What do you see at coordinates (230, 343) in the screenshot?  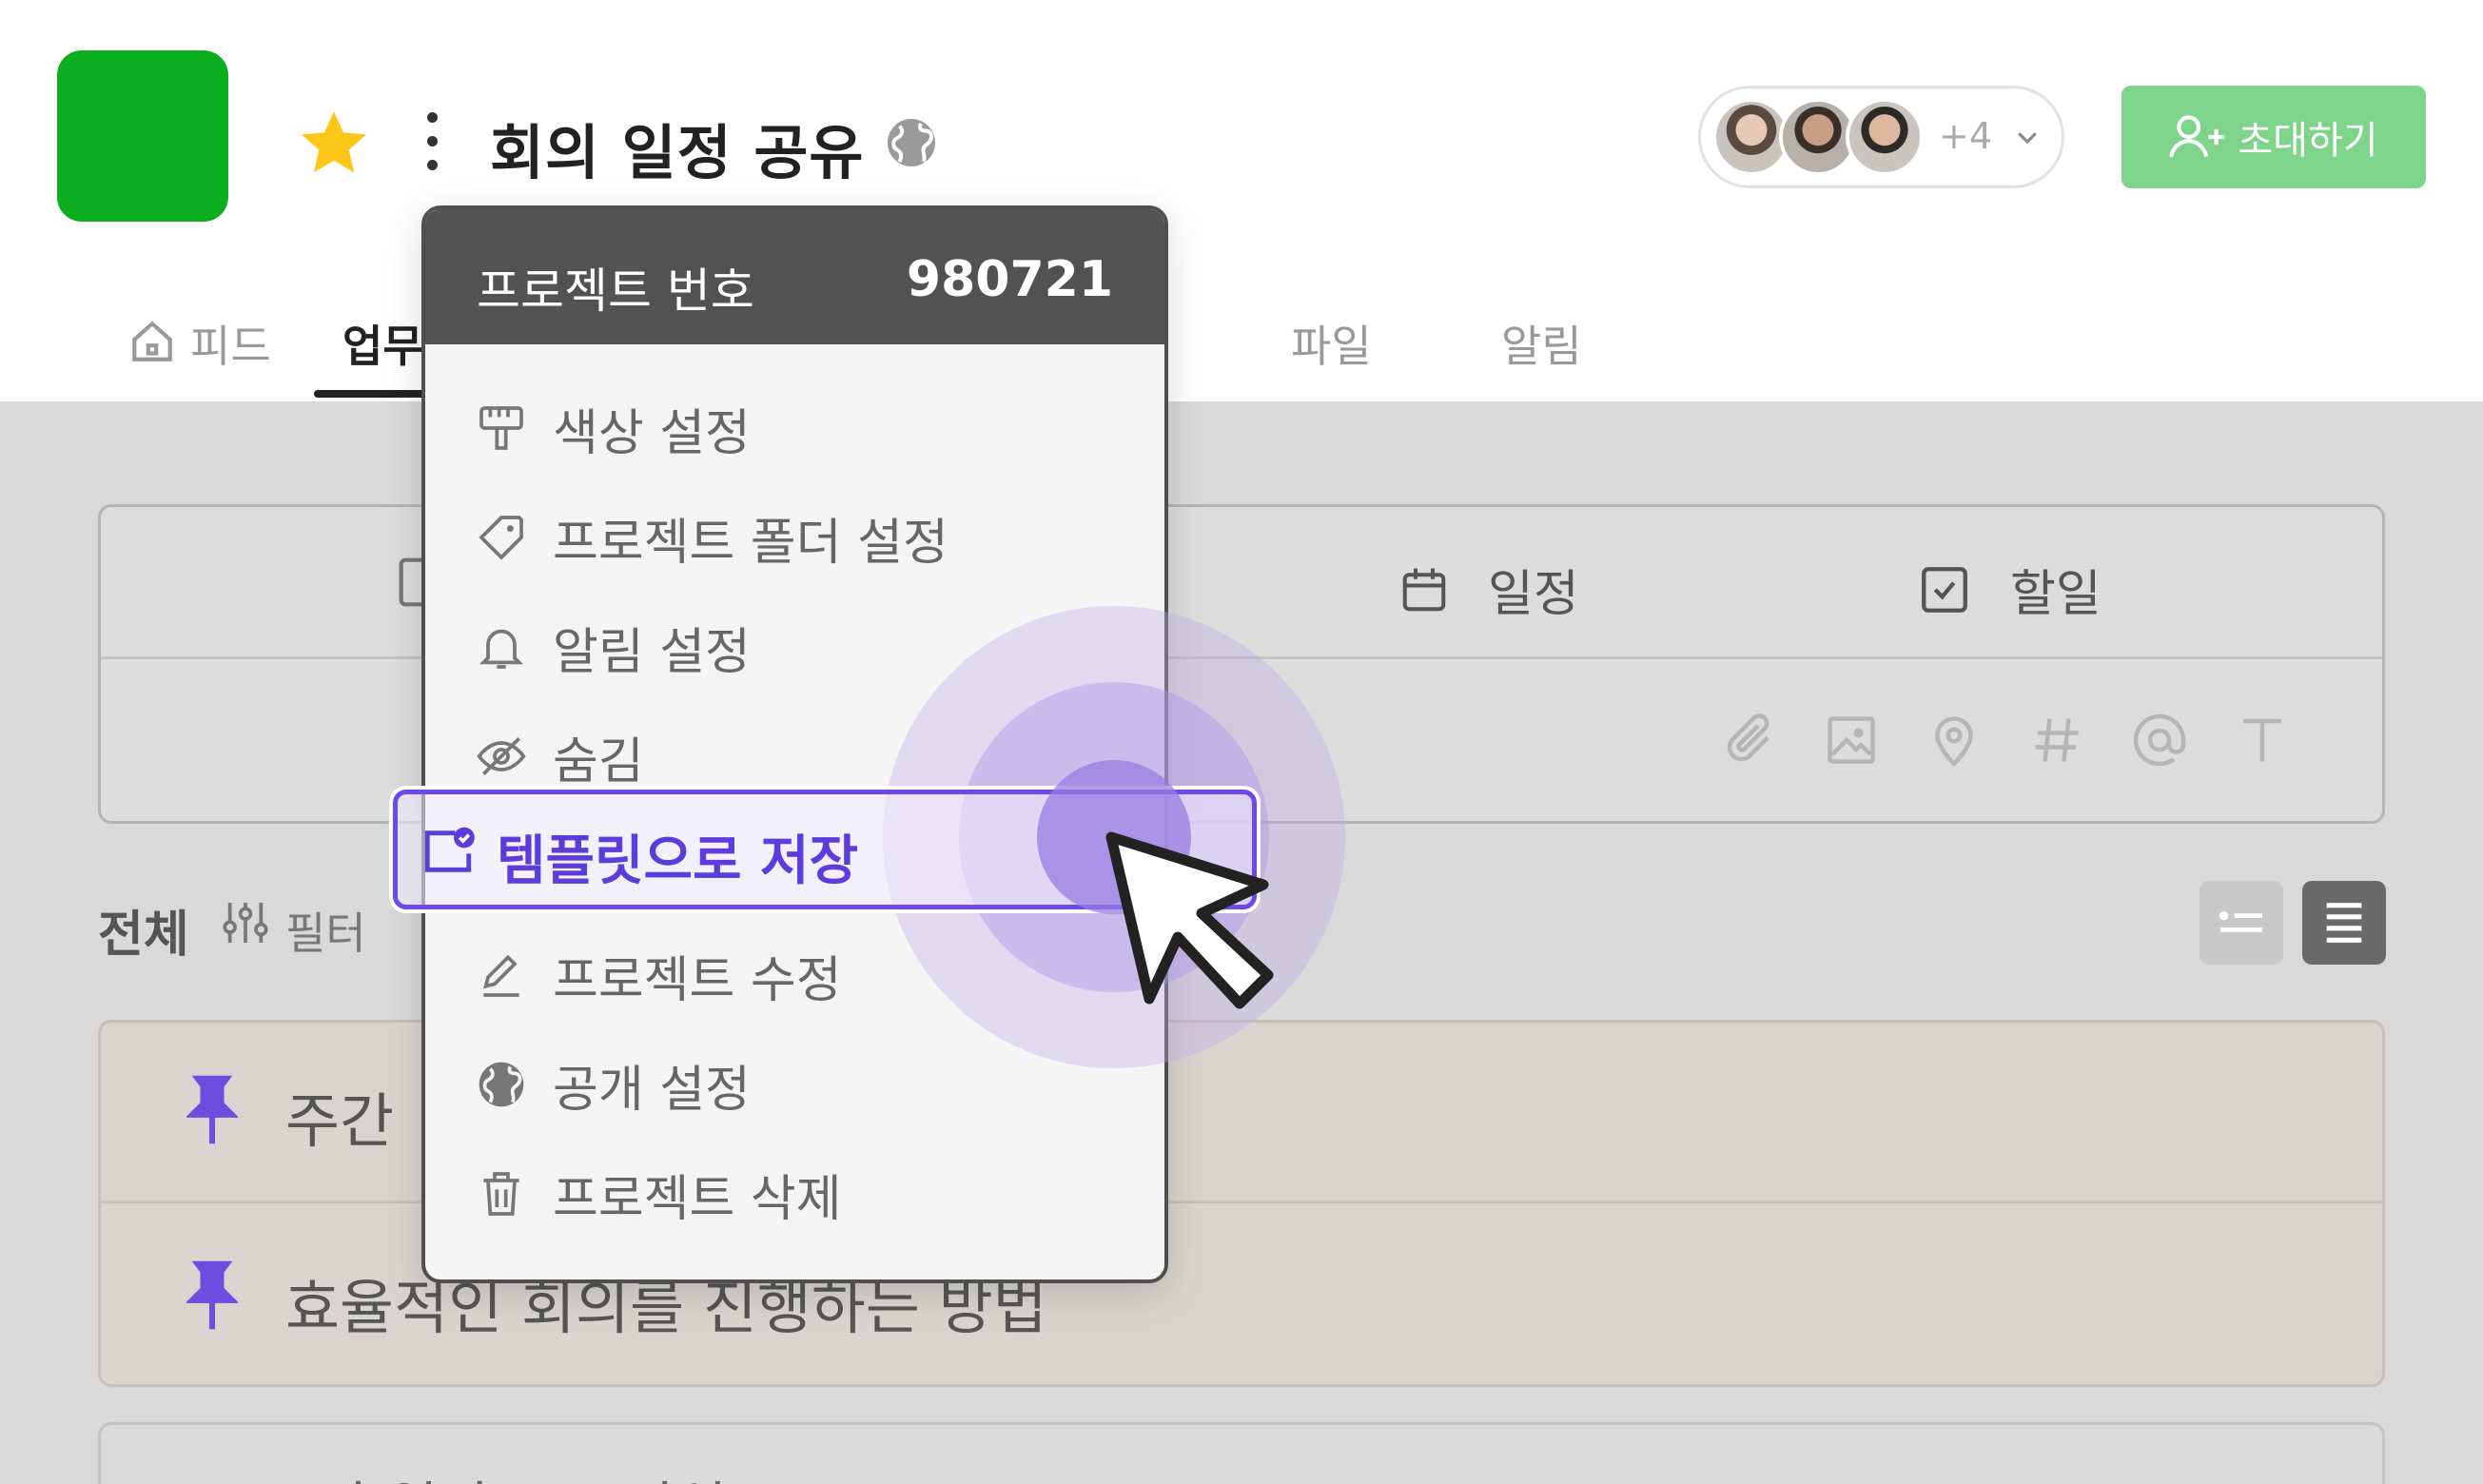 I see `tab-feed: 피드` at bounding box center [230, 343].